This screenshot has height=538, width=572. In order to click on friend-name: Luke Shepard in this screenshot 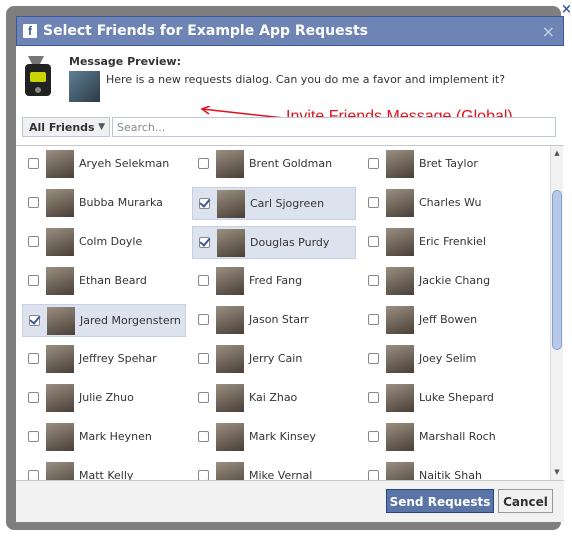, I will do `click(456, 397)`.